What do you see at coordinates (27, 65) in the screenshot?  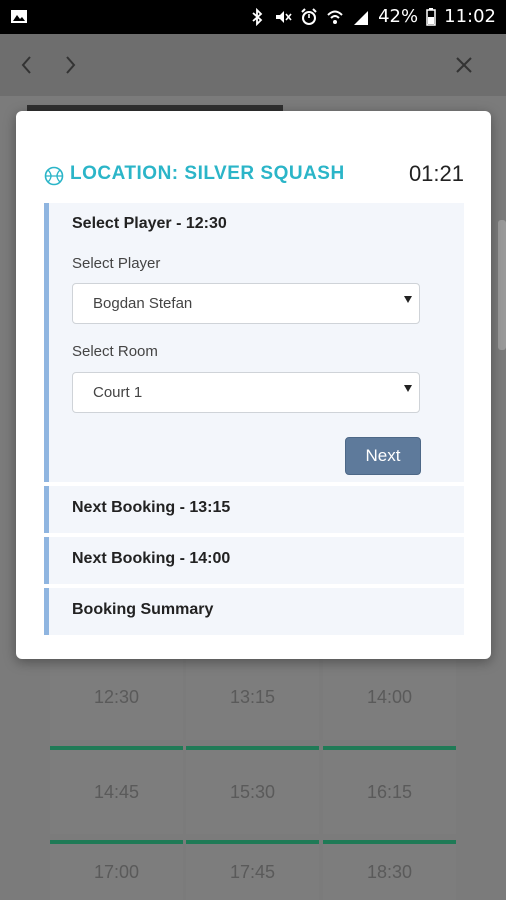 I see `chevron-left-icon` at bounding box center [27, 65].